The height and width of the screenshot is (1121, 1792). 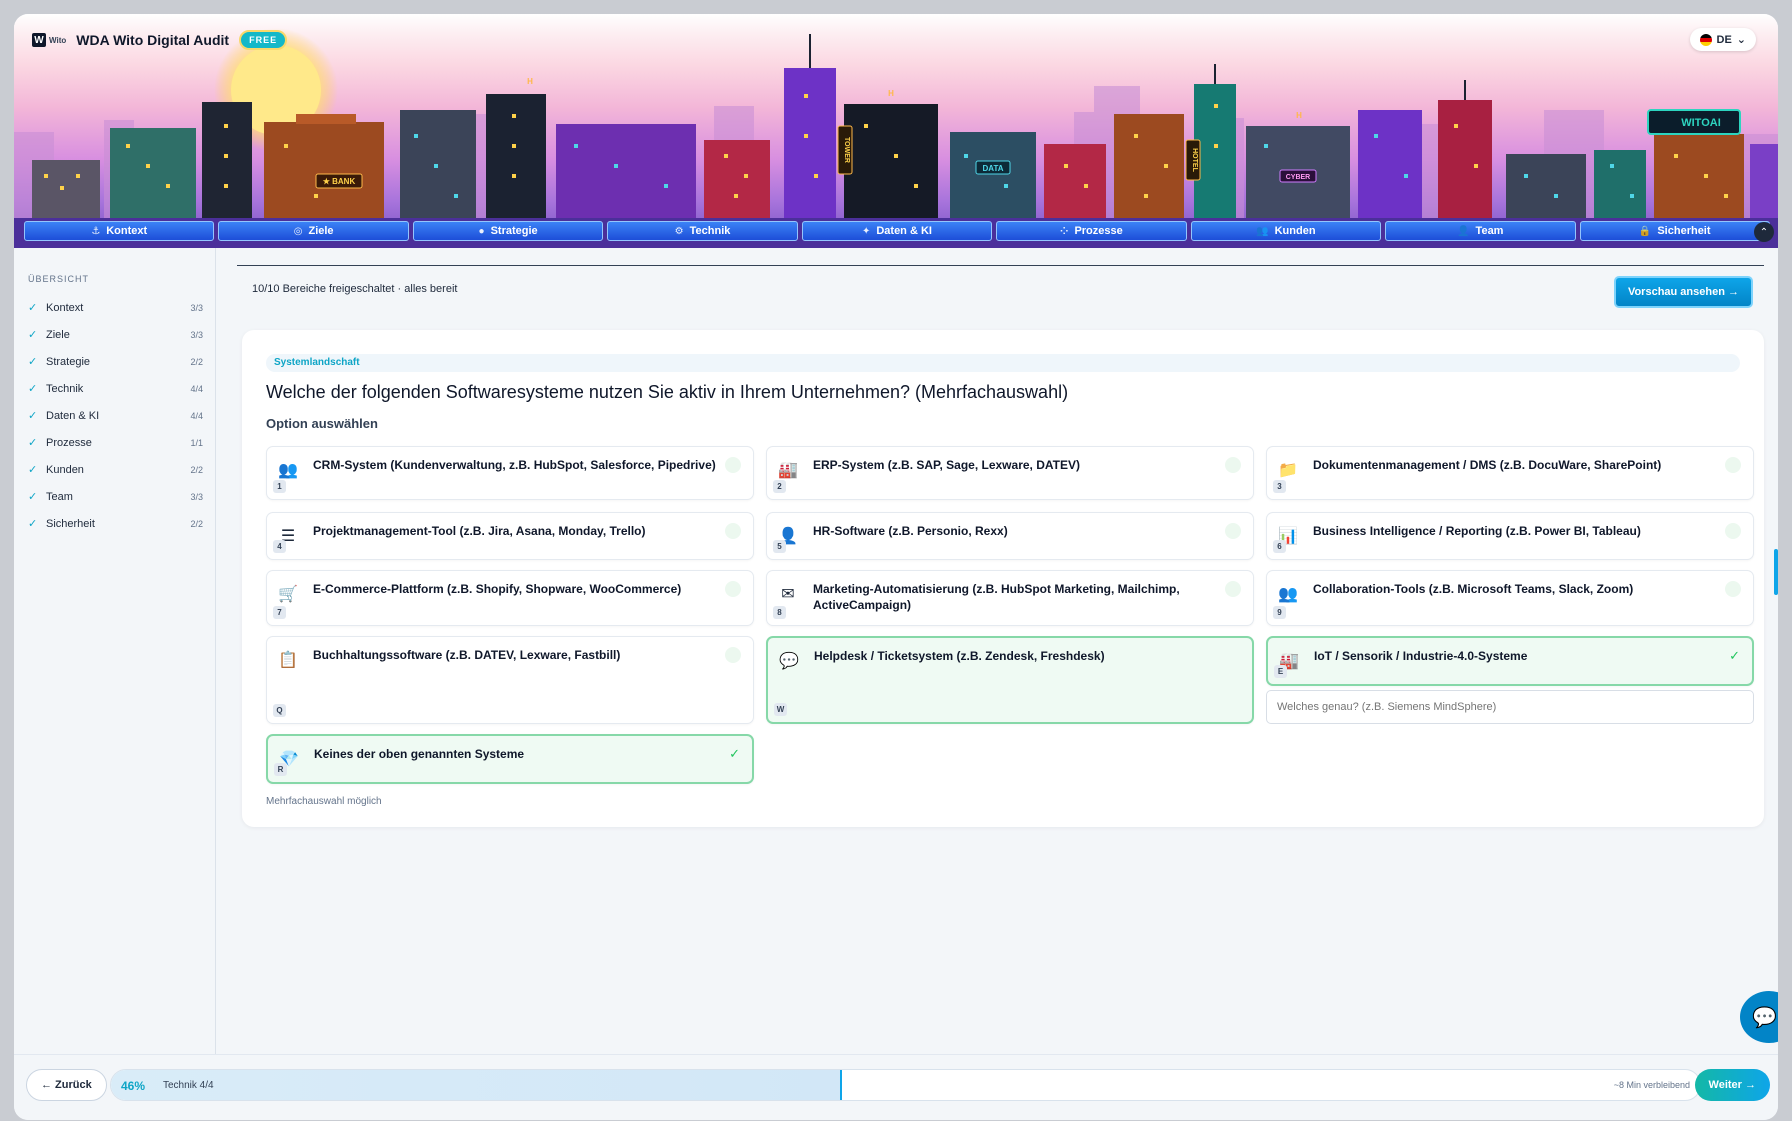 I want to click on tab-kunden: 👥 Kunden, so click(x=1286, y=231).